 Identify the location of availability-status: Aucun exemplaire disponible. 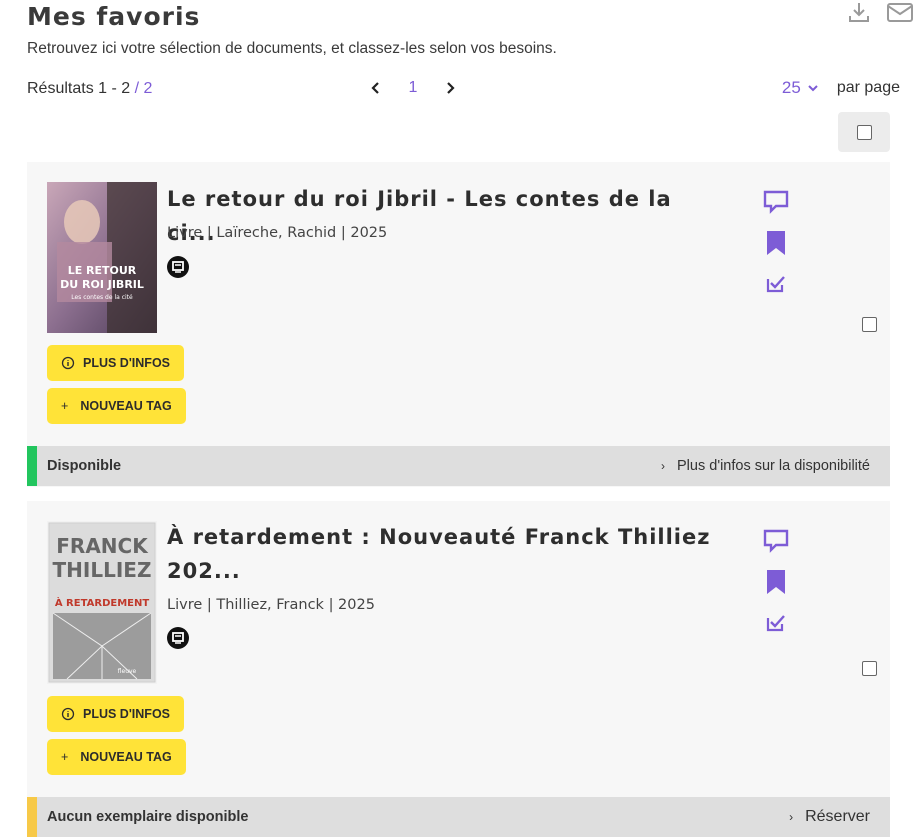
(148, 817).